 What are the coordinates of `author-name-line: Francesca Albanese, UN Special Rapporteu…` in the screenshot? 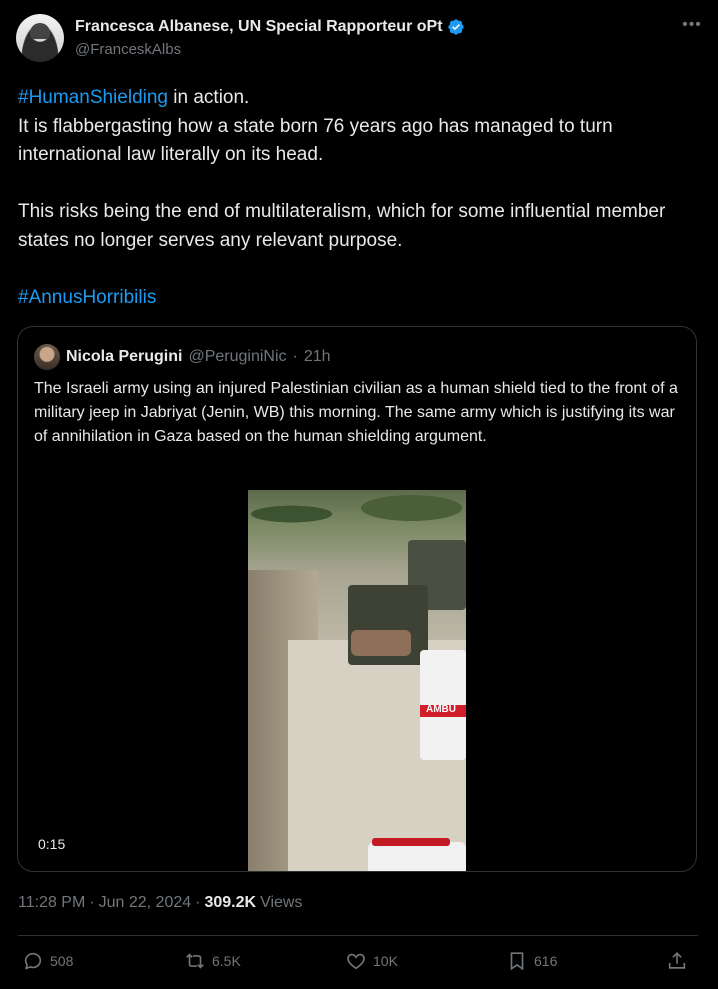 It's located at (270, 27).